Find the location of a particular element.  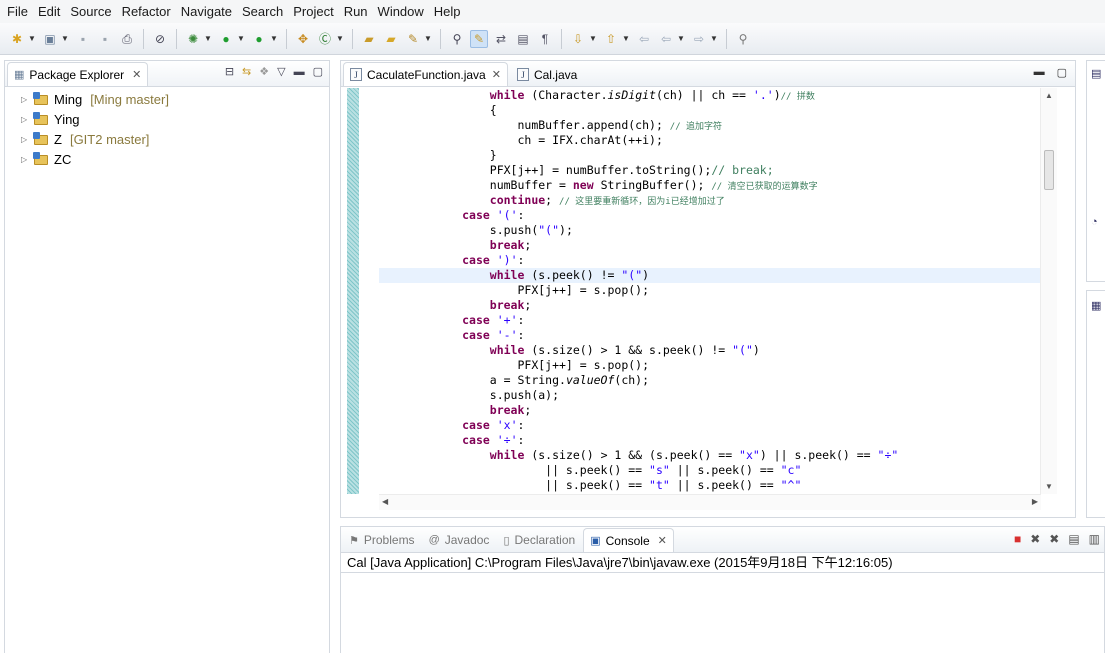

code-line: } is located at coordinates (710, 155).